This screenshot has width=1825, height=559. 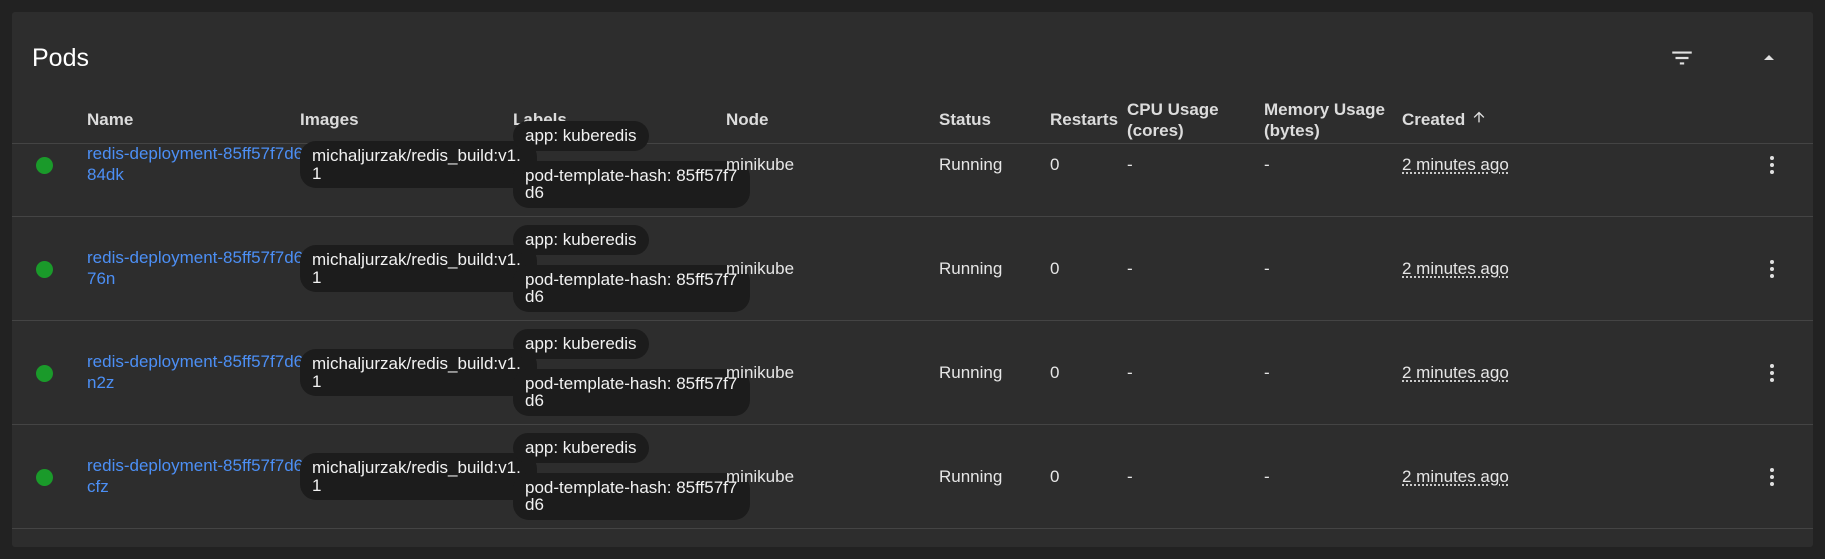 I want to click on collapse-button, so click(x=1769, y=58).